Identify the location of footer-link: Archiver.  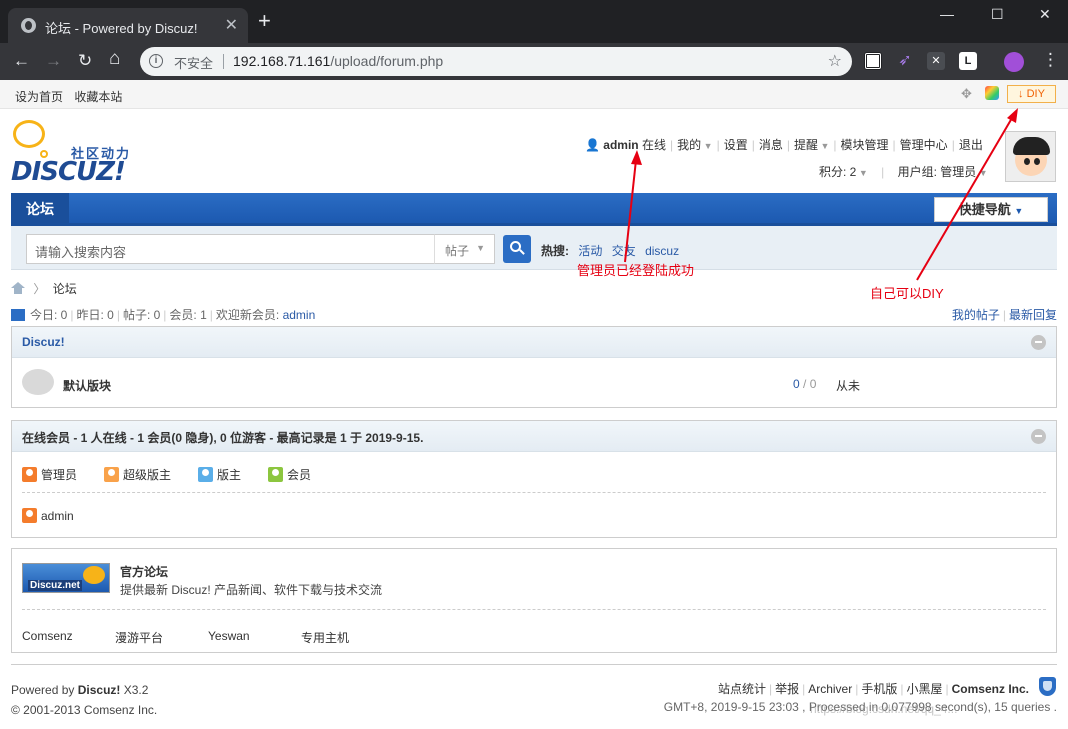
(830, 689).